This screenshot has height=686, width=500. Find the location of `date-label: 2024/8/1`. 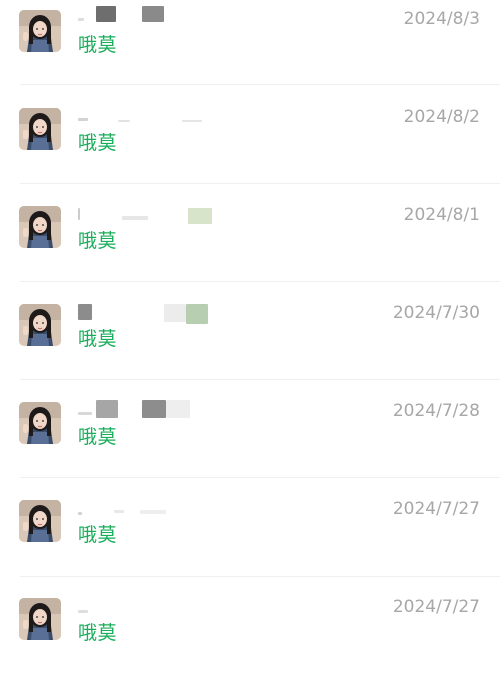

date-label: 2024/8/1 is located at coordinates (441, 215).